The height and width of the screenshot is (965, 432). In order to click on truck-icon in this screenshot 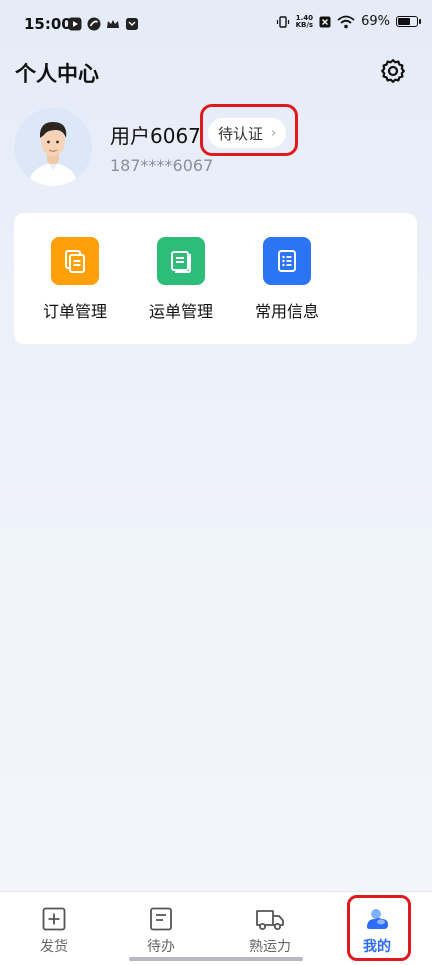, I will do `click(270, 920)`.